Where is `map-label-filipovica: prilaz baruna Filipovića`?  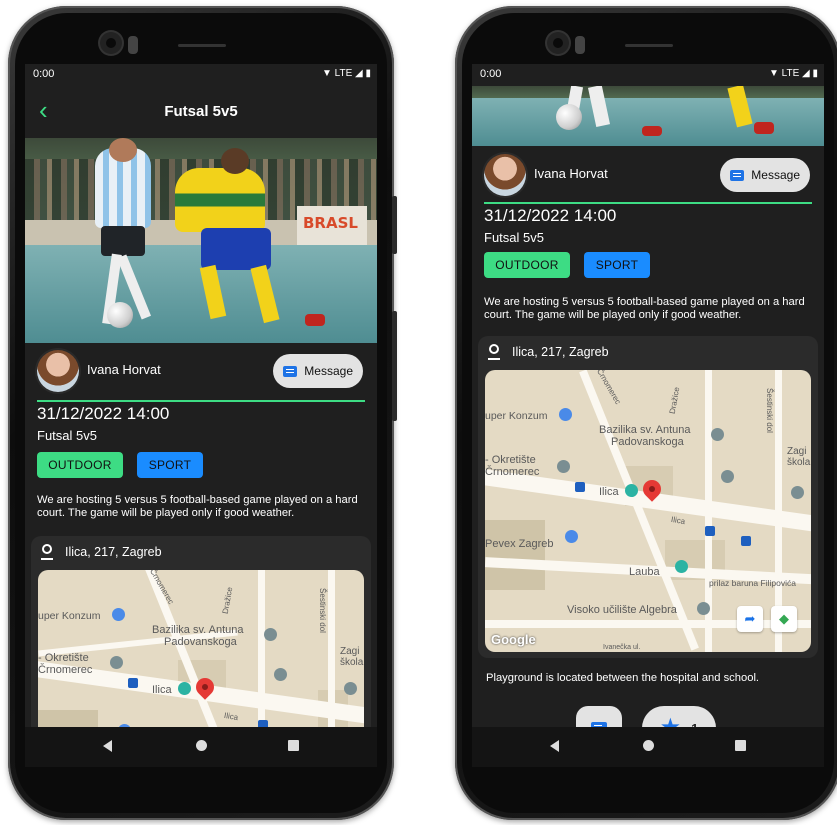 map-label-filipovica: prilaz baruna Filipovića is located at coordinates (752, 583).